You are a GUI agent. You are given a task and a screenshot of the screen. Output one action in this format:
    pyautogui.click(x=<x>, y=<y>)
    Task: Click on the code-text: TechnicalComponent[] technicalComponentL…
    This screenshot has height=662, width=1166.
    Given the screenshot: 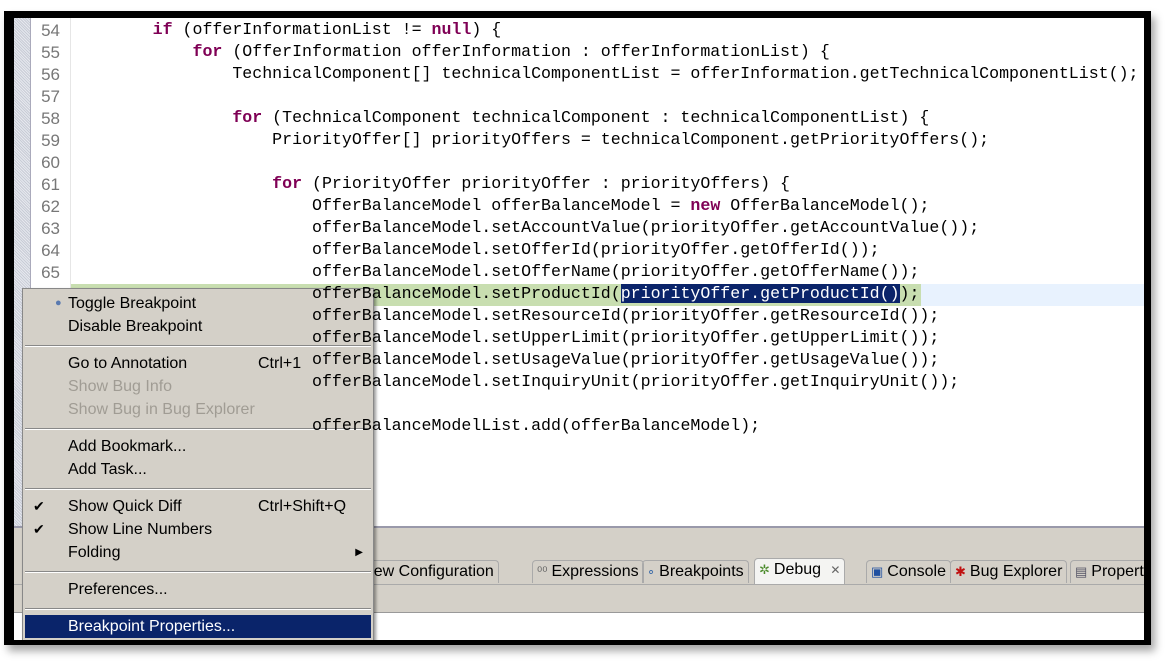 What is the action you would take?
    pyautogui.click(x=685, y=73)
    